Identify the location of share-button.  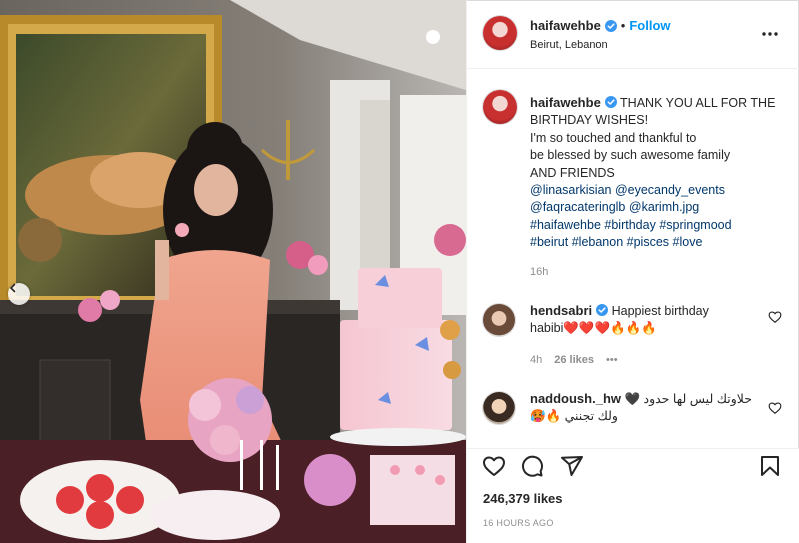
(572, 466).